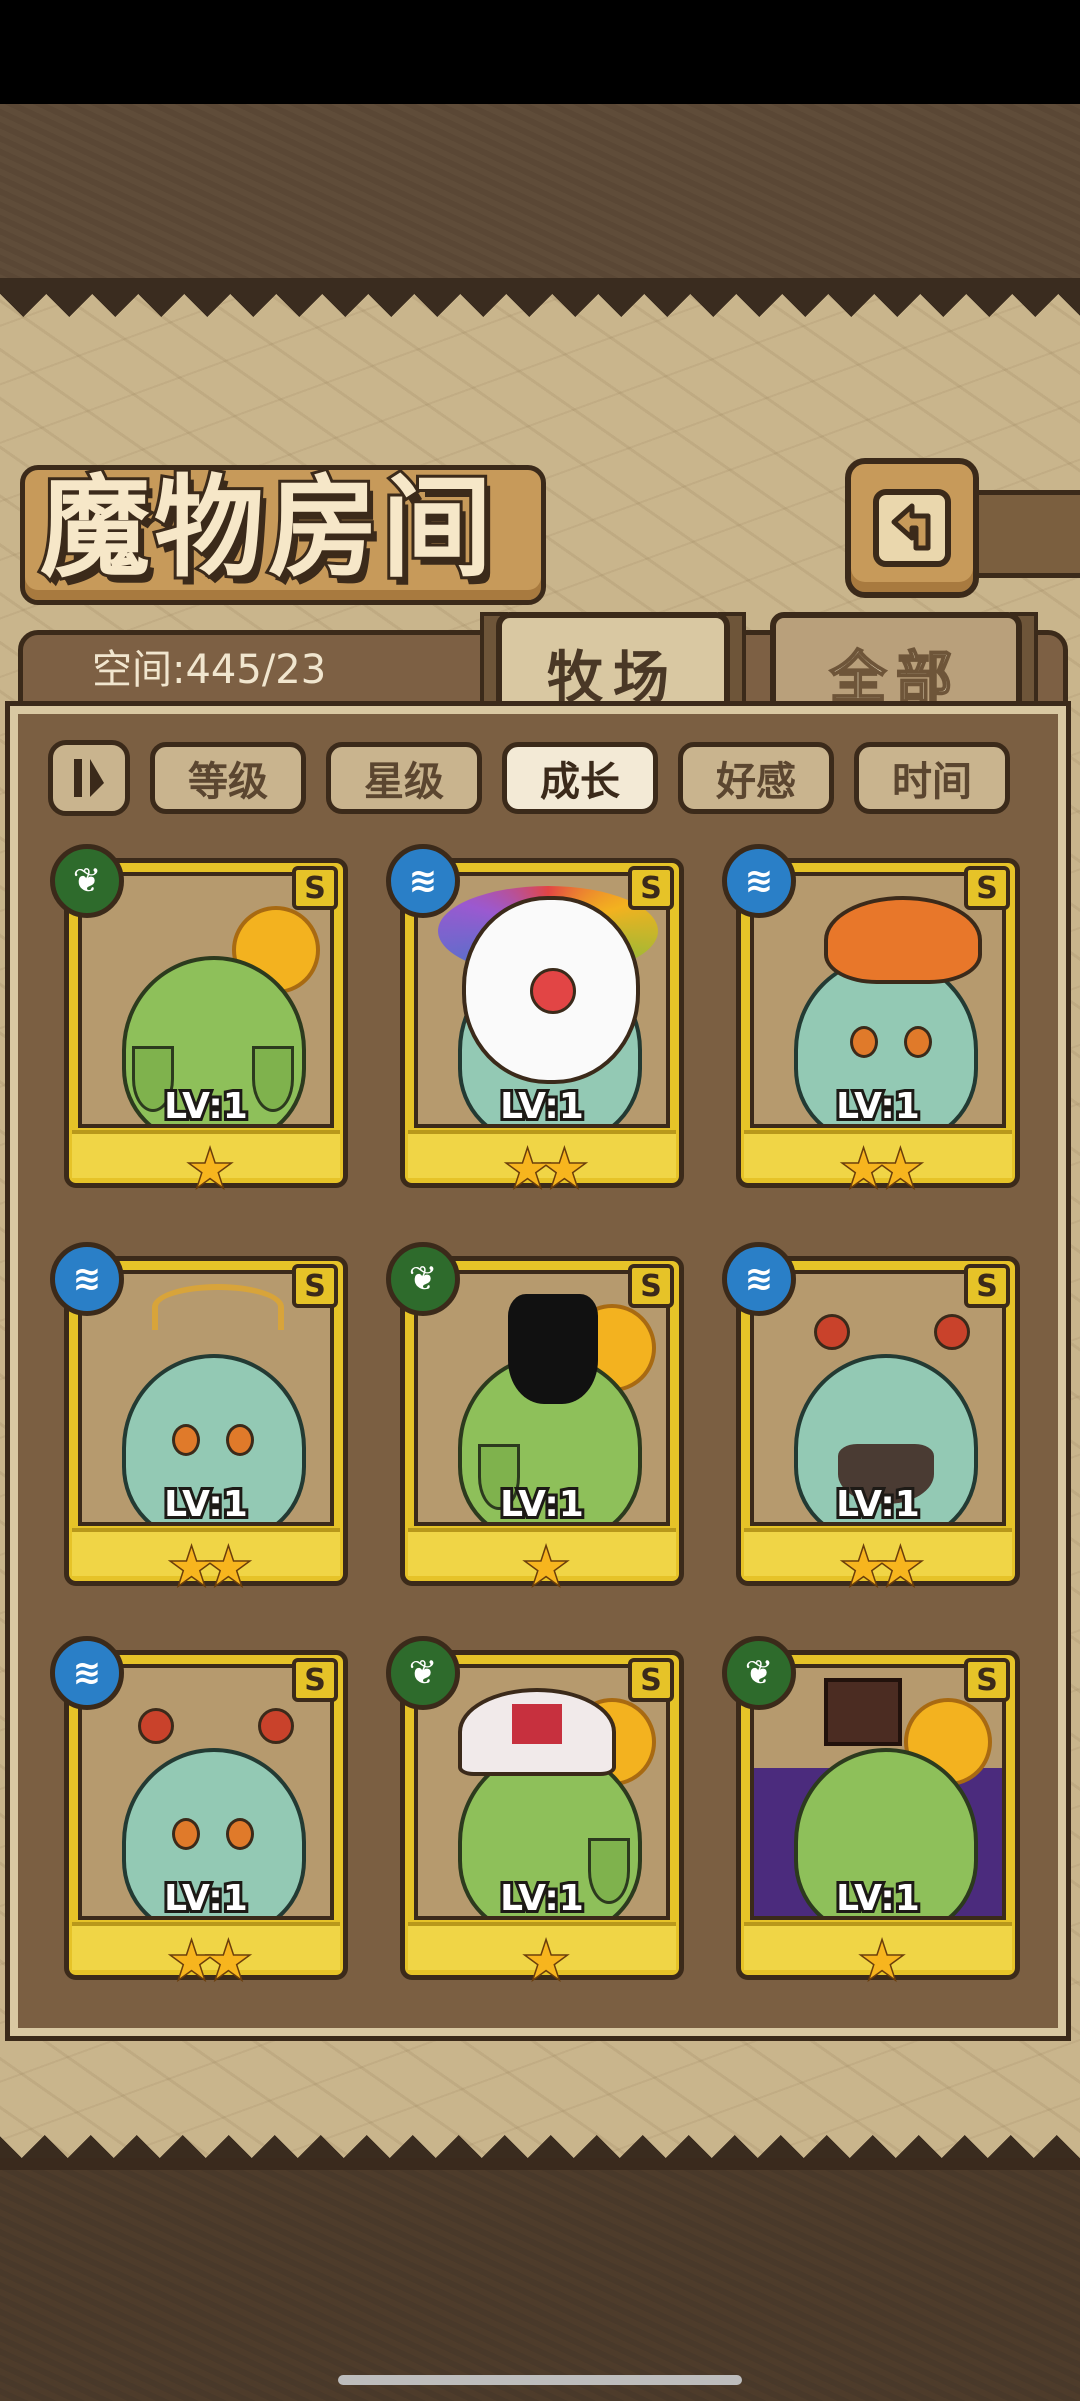 This screenshot has height=2401, width=1080. Describe the element at coordinates (266, 528) in the screenshot. I see `page-title: 魔物房间` at that location.